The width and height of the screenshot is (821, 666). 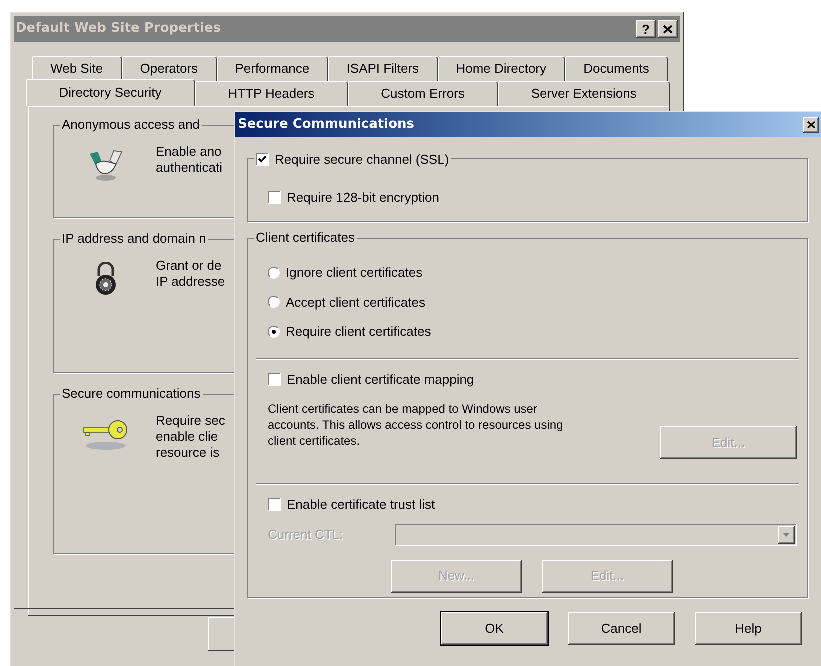 I want to click on group-description: Require sec enable clie resource is, so click(x=191, y=437).